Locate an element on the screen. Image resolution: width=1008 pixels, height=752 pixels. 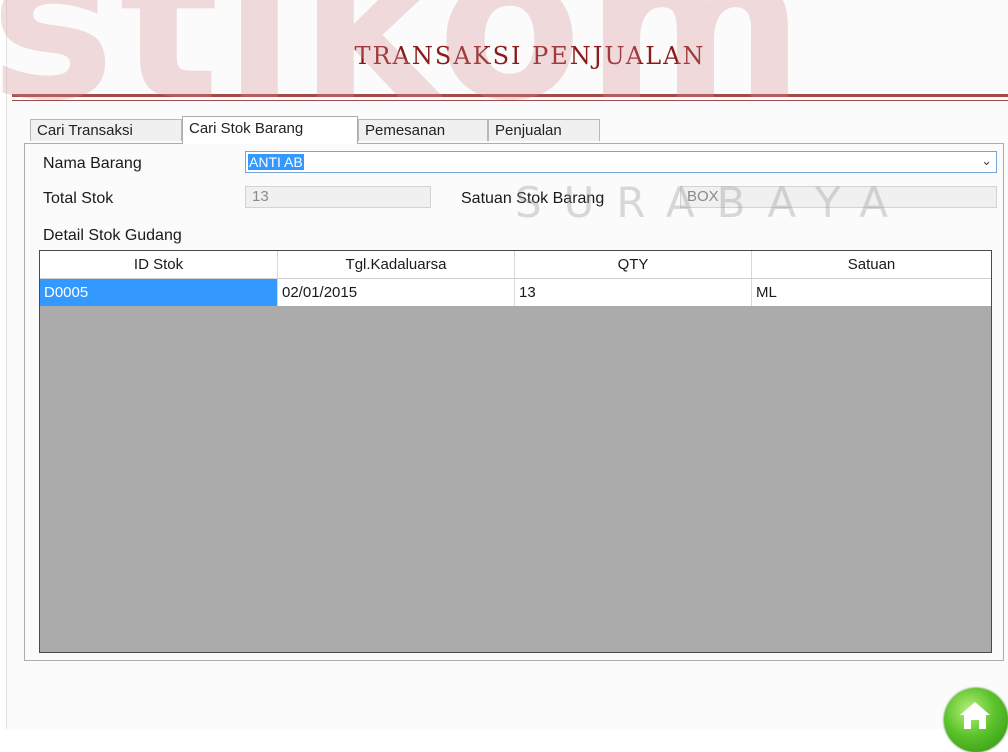
nama-barang-dropdown: ANTI AB ⌄ is located at coordinates (621, 162).